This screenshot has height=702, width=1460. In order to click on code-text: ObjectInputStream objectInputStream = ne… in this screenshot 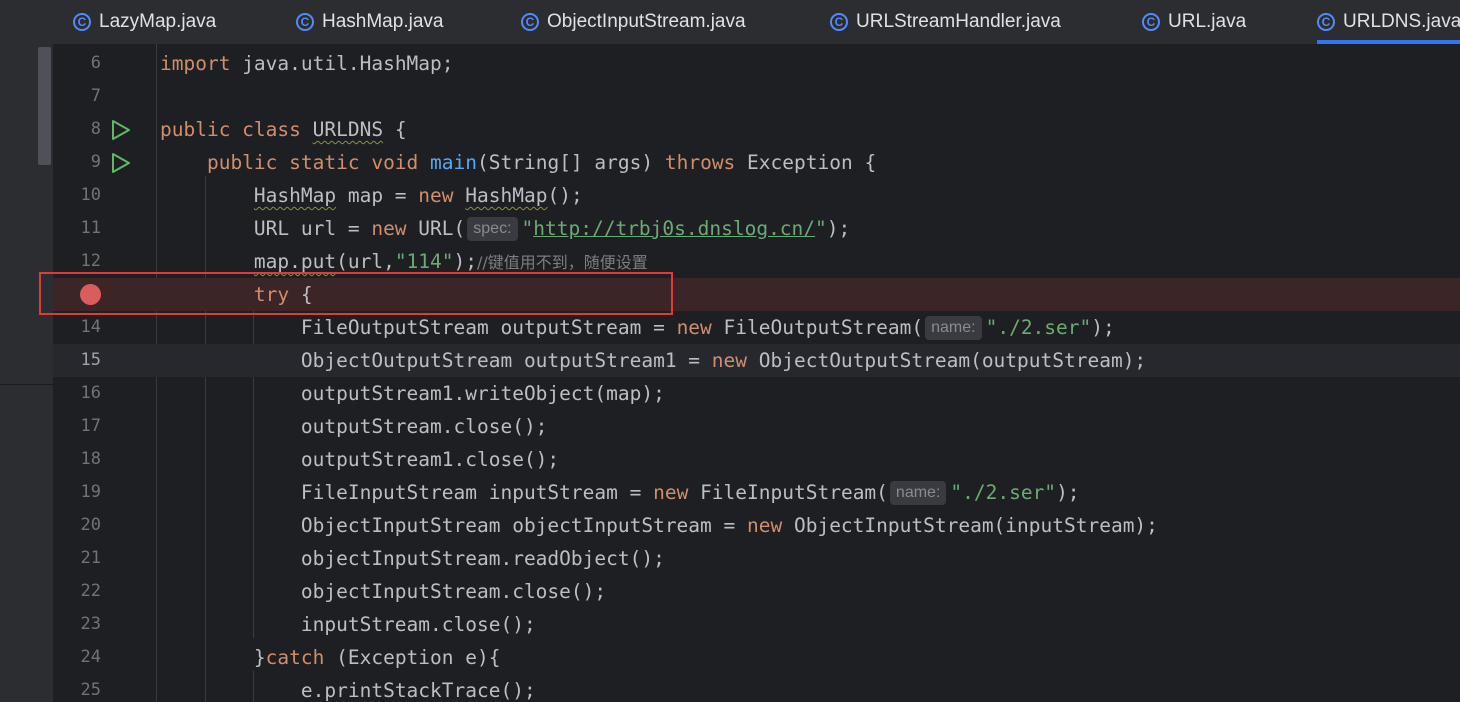, I will do `click(659, 525)`.